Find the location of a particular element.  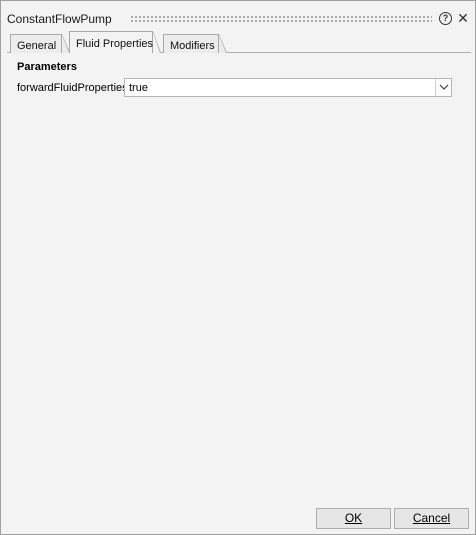

cancel-button-label: Cancel is located at coordinates (431, 518).